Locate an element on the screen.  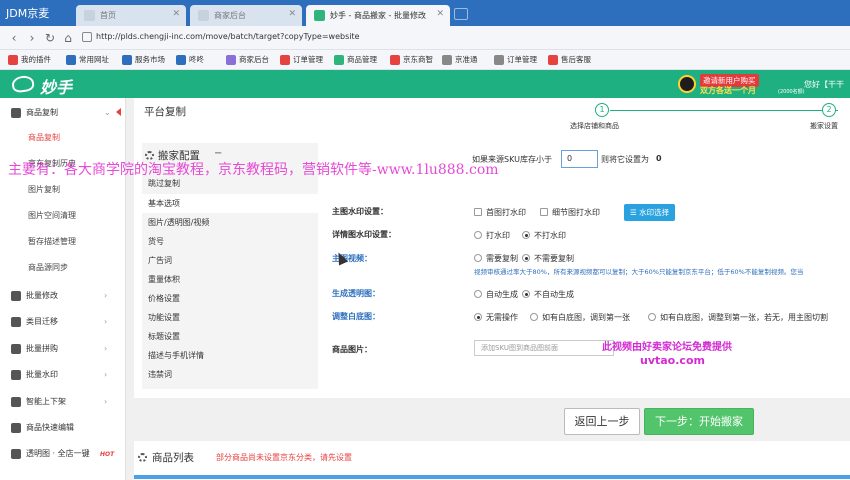
app-header: 妙手 邀请新用户购买 双方各送一个月 (2000名额) 您好【干干 is located at coordinates (425, 84).